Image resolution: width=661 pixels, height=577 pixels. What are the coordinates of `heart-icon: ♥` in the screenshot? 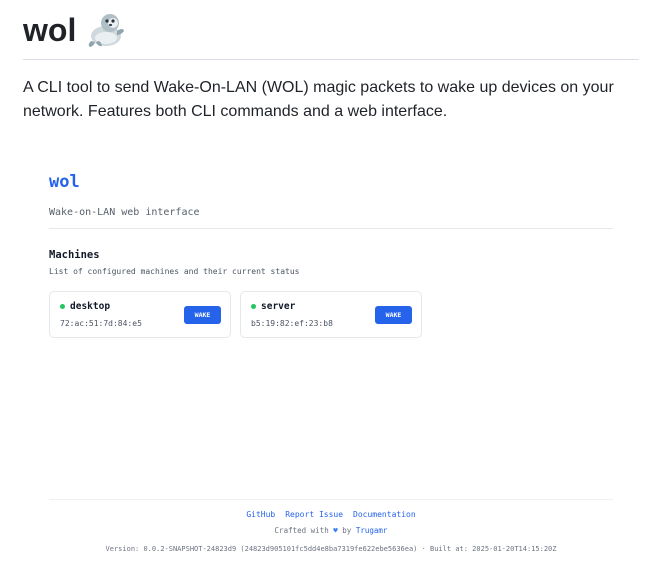 It's located at (335, 530).